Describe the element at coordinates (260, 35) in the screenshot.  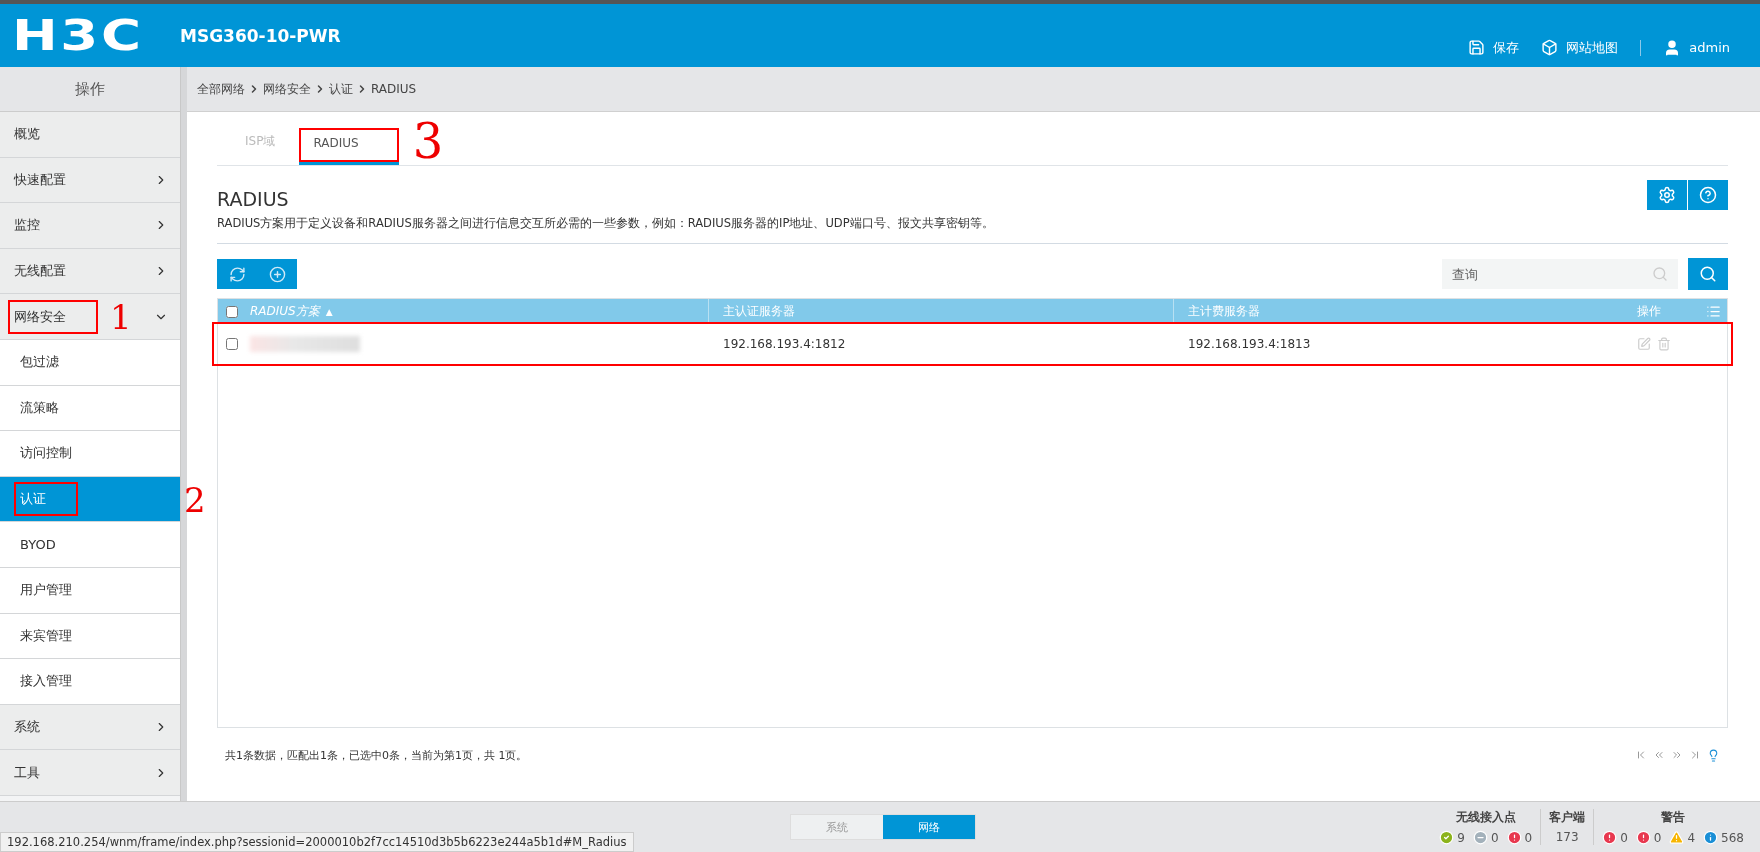
I see `device-name: MSG360-10-PWR` at that location.